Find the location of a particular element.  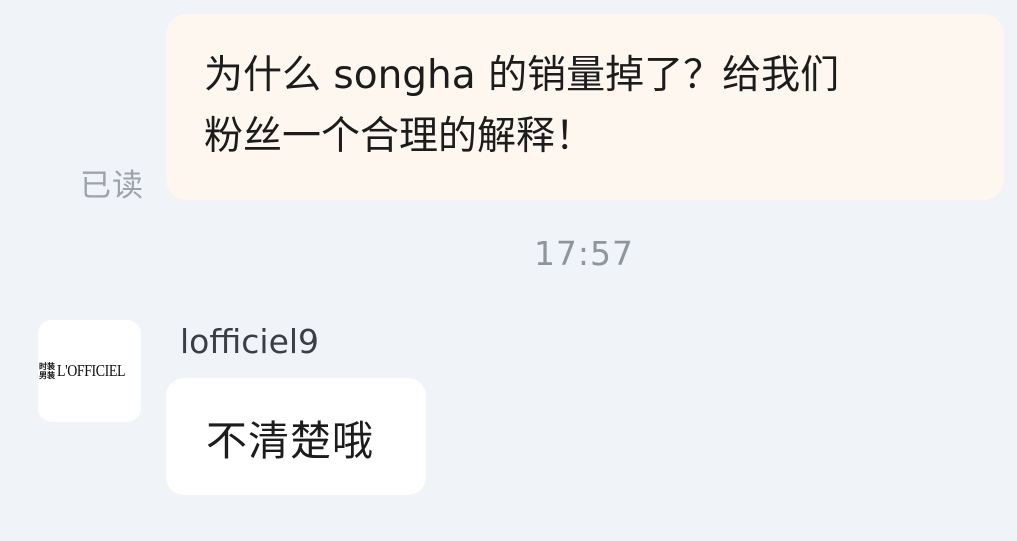

message-timestamp: 17:57 is located at coordinates (584, 253).